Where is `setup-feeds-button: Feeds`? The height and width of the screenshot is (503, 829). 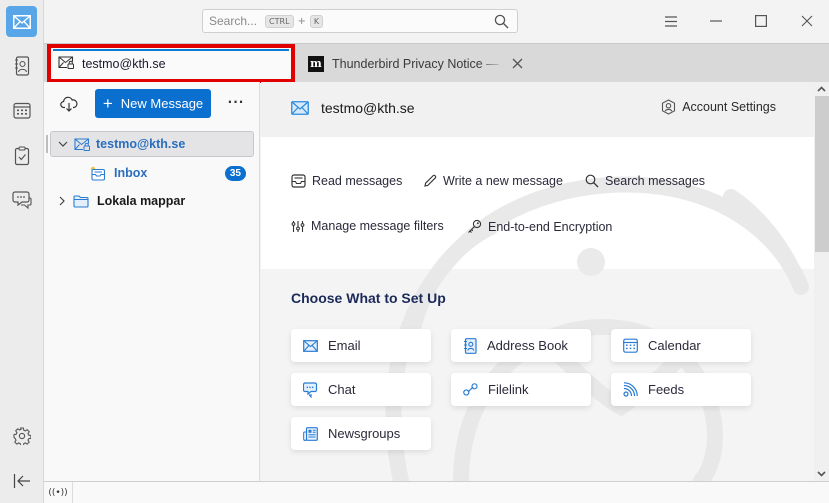 setup-feeds-button: Feeds is located at coordinates (681, 389).